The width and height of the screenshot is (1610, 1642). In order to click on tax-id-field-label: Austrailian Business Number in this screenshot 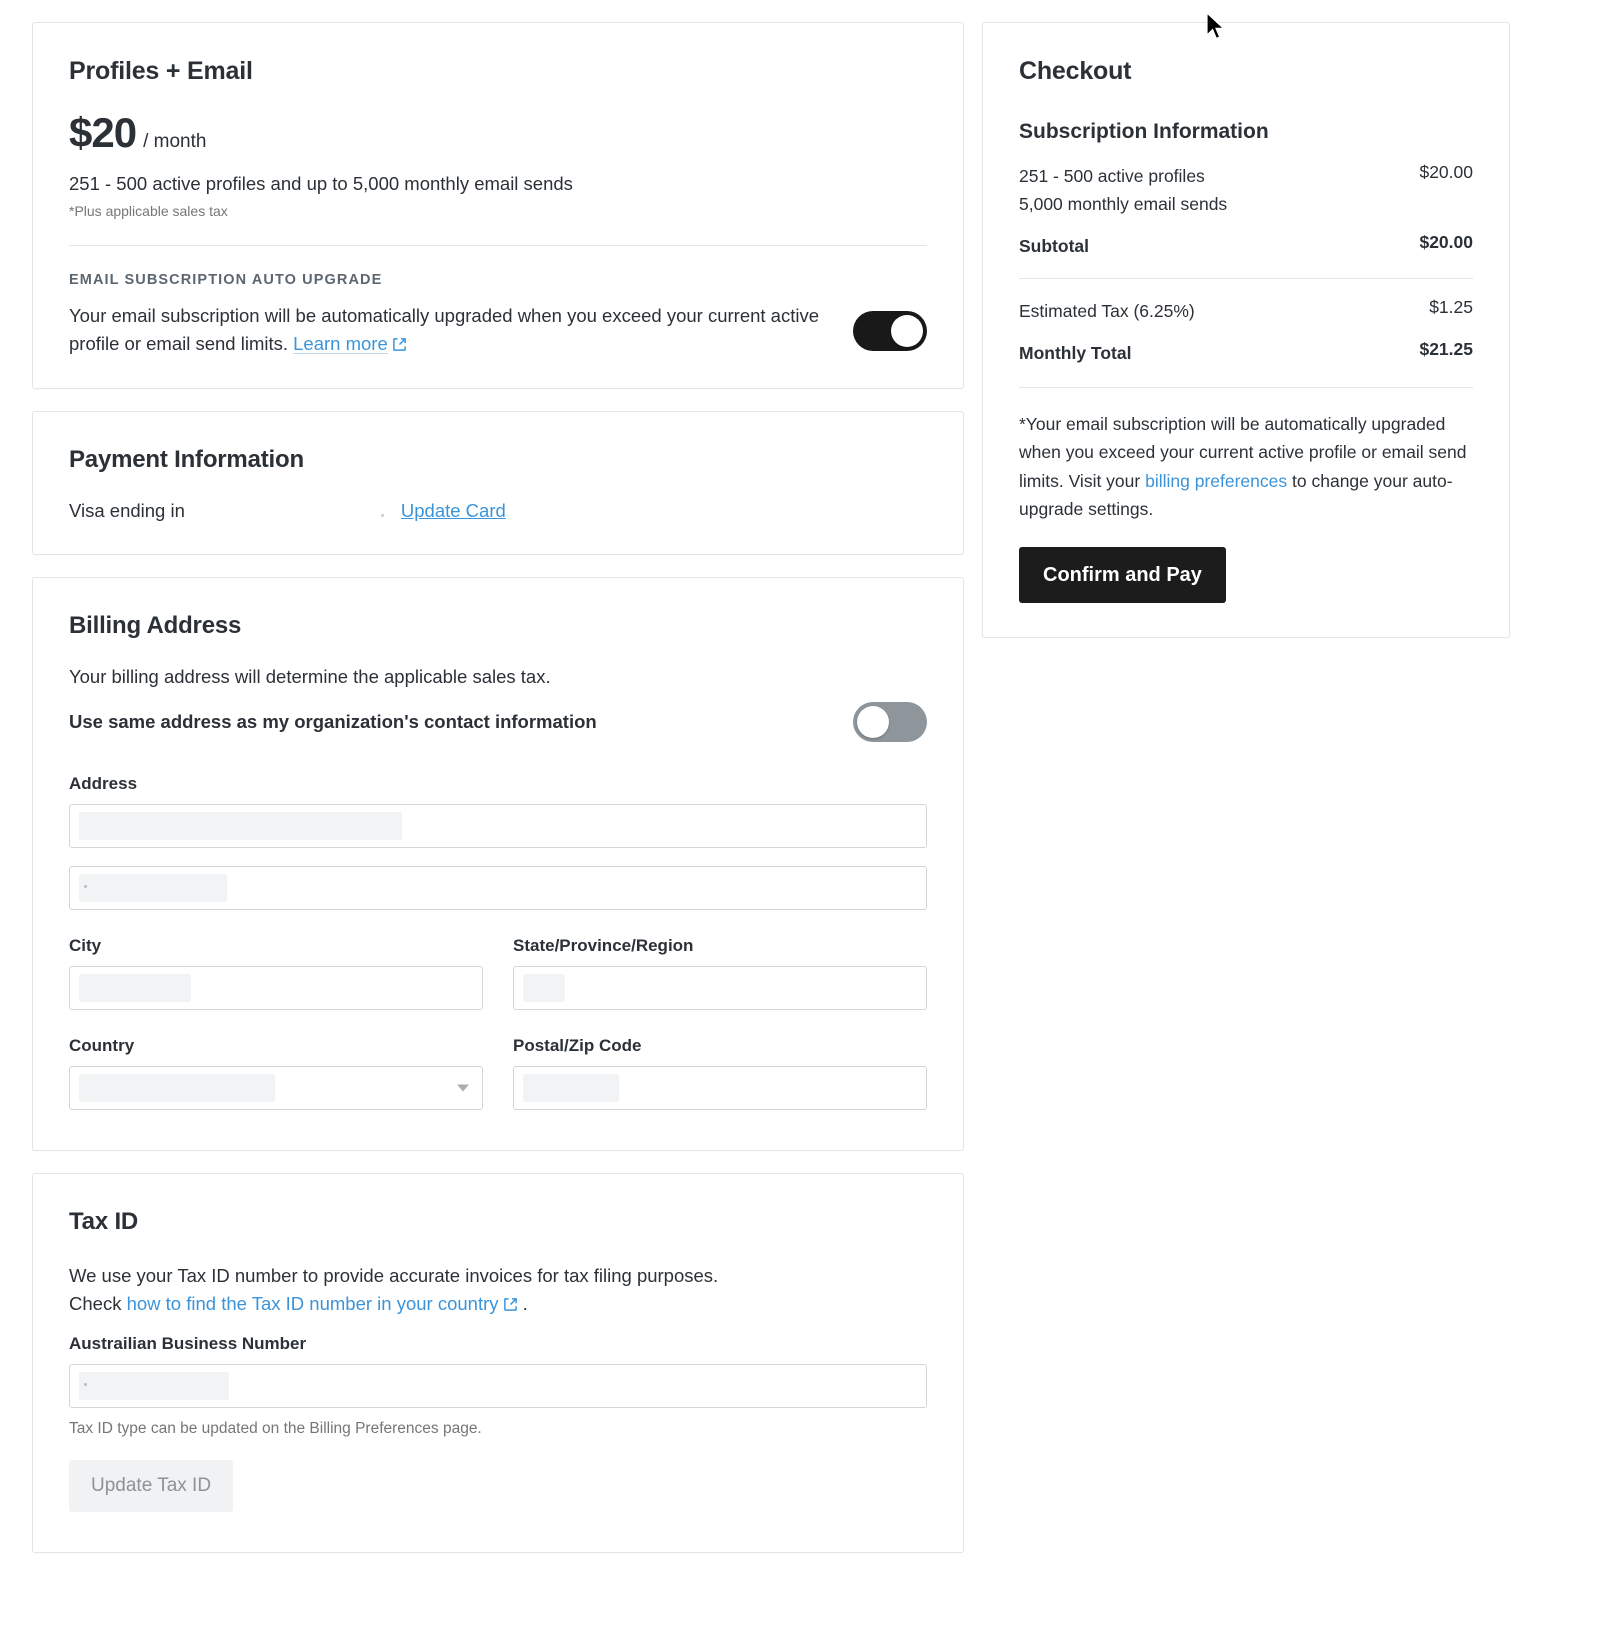, I will do `click(188, 1343)`.